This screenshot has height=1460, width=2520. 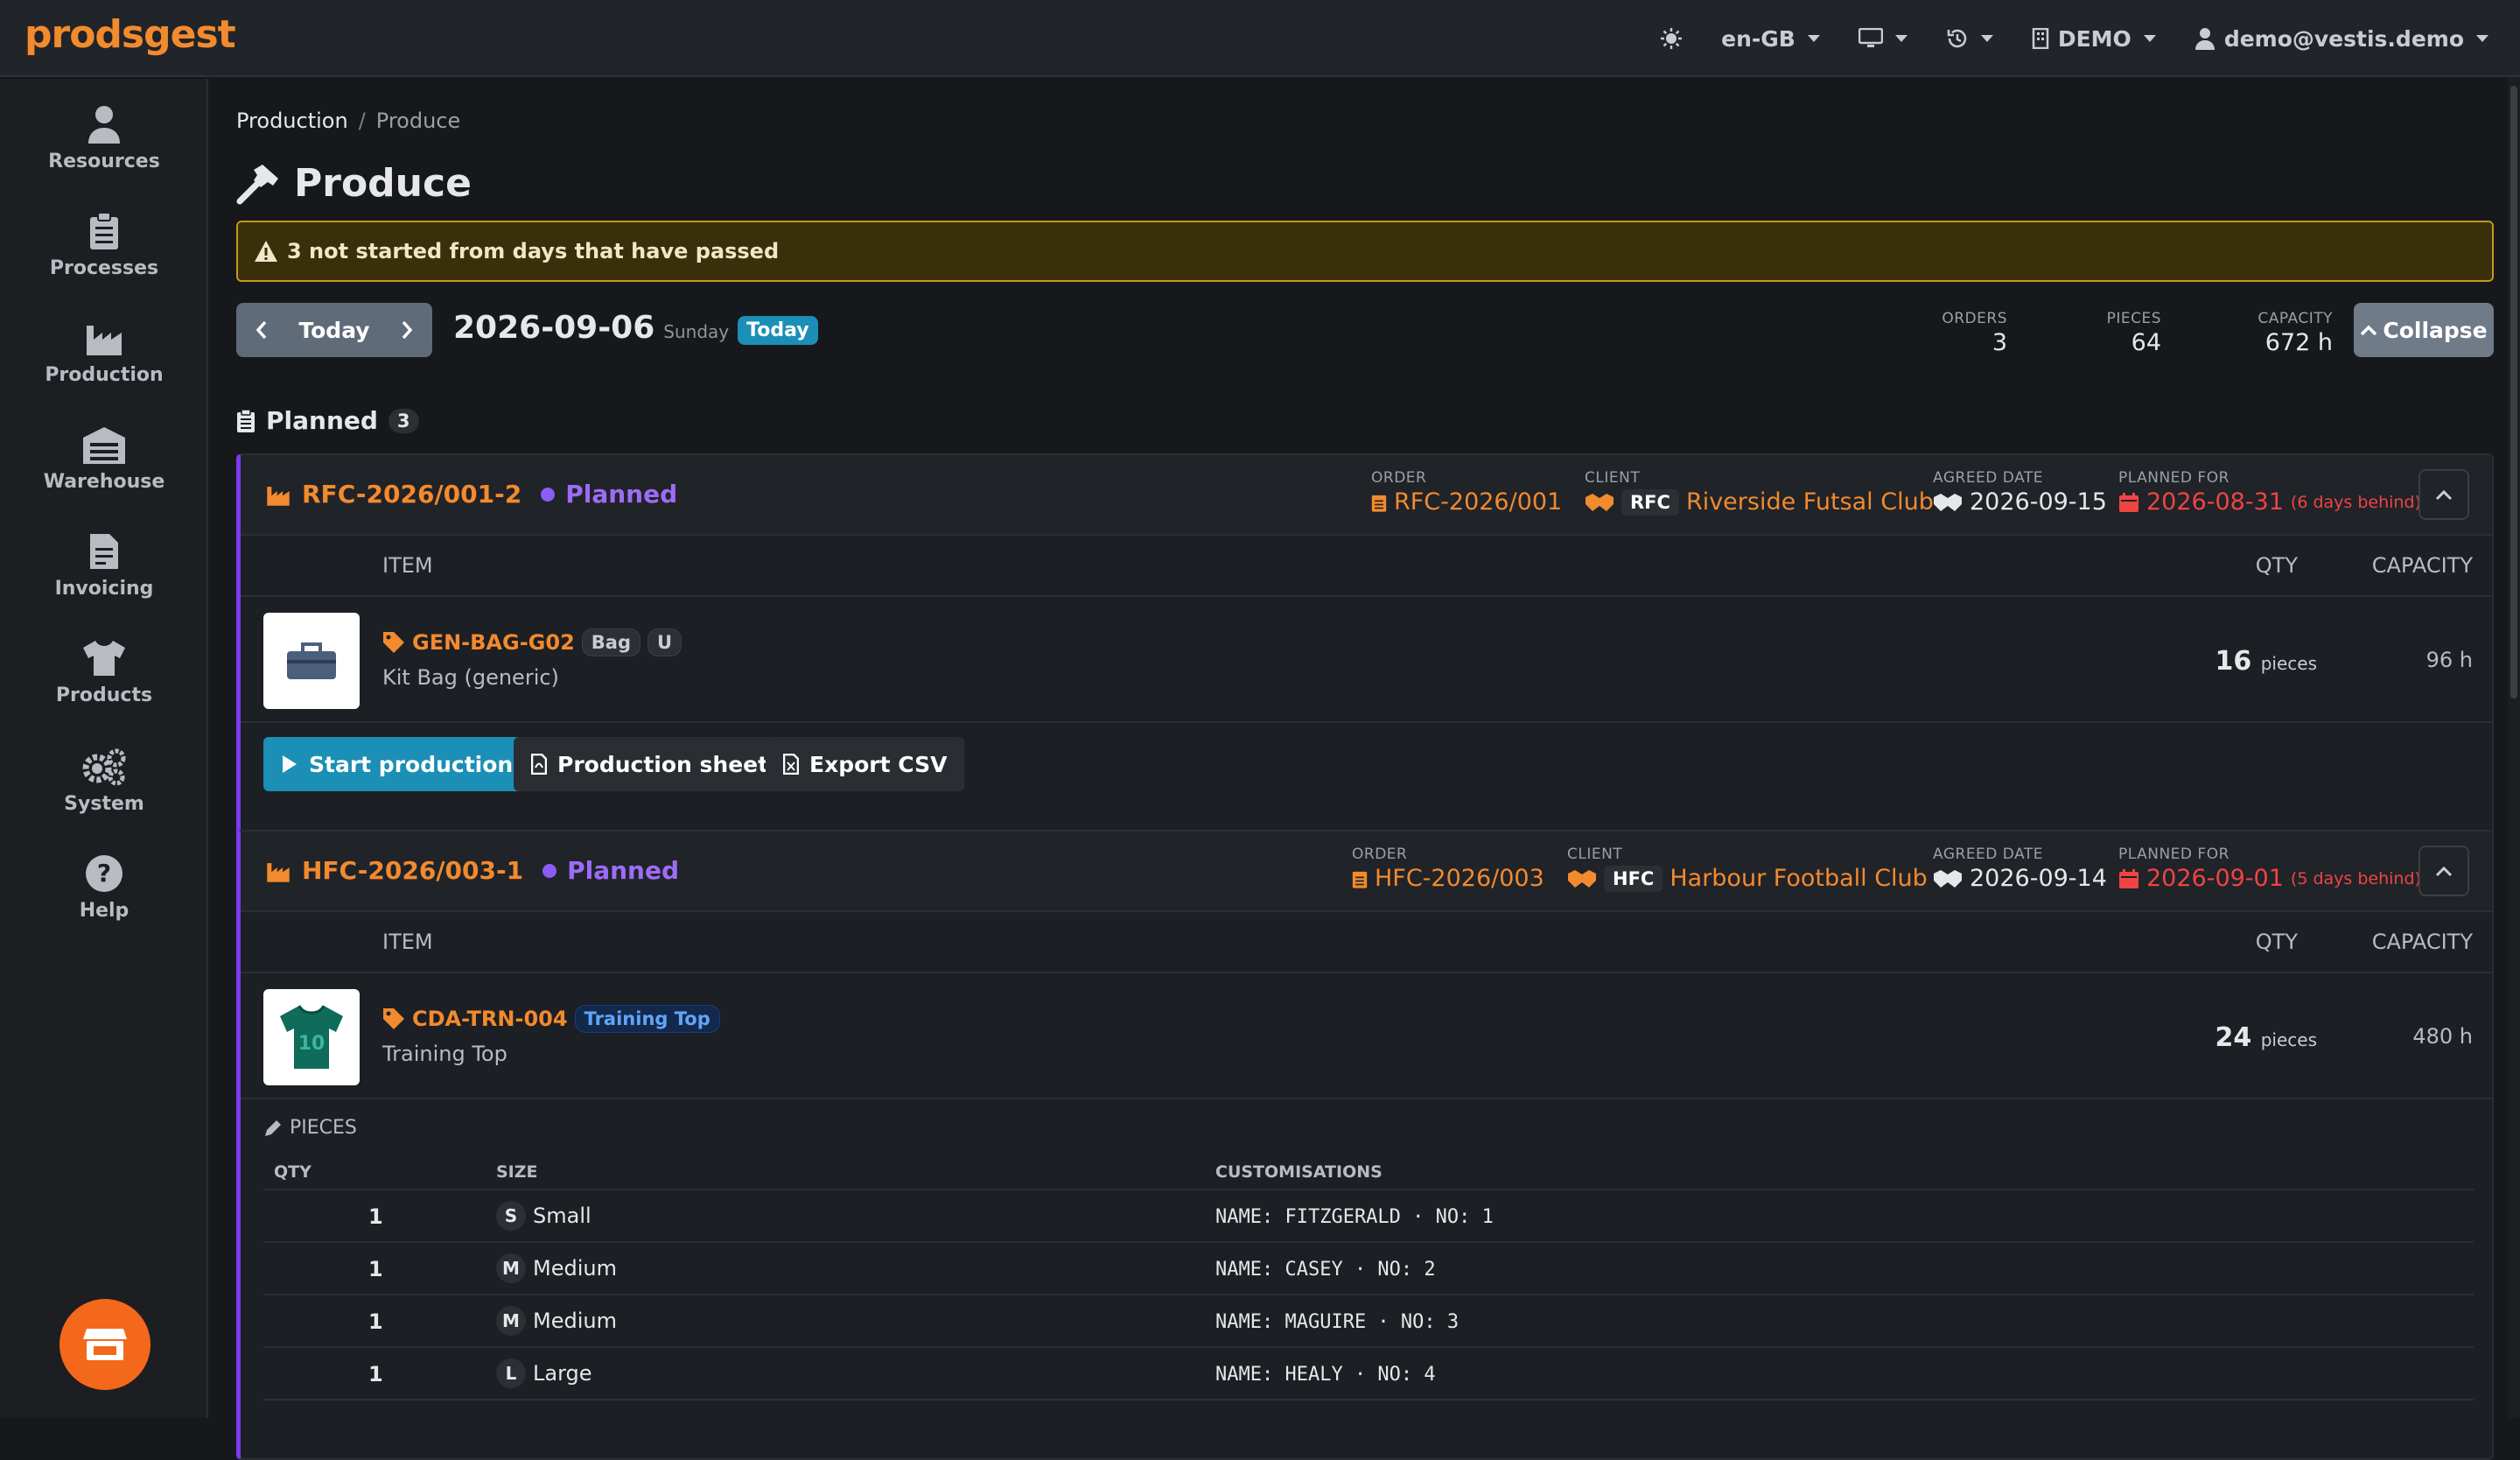 What do you see at coordinates (650, 764) in the screenshot?
I see `production-sheet-button: Production sheet` at bounding box center [650, 764].